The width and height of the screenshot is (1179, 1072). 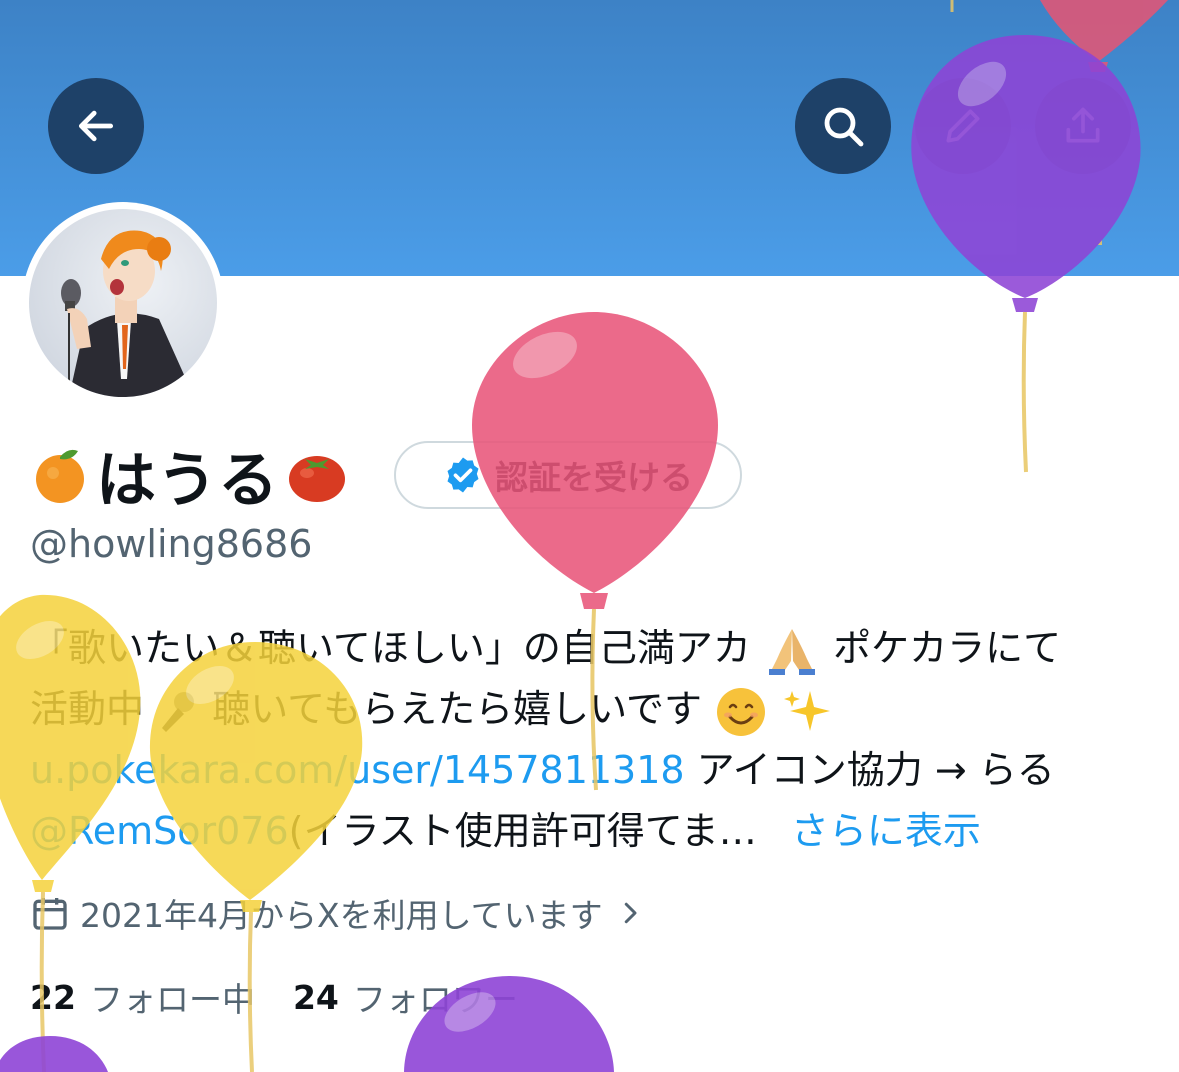 I want to click on bio-mention: @RemSor076, so click(x=159, y=831).